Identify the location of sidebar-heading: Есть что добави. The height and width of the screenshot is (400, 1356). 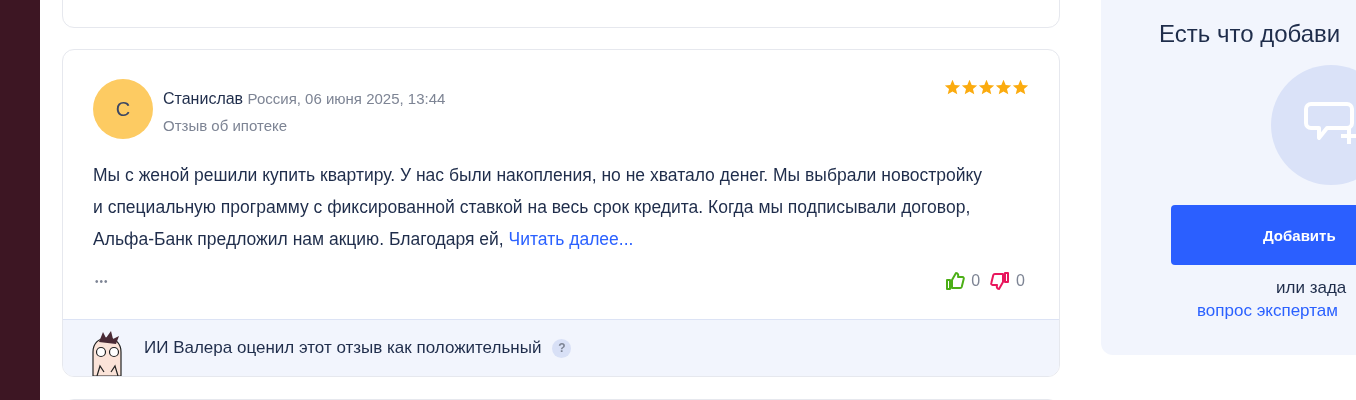
(1250, 34).